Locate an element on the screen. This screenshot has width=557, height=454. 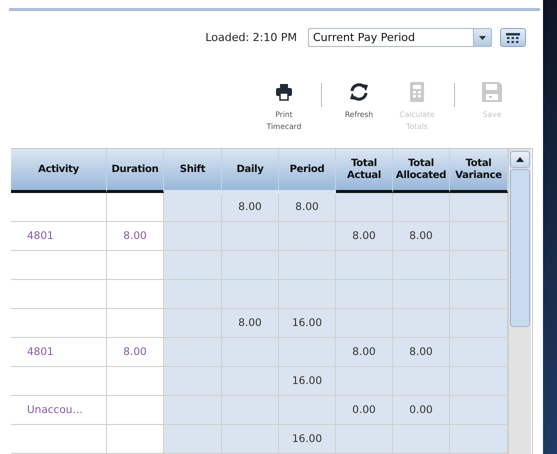
column-header: Total Variance is located at coordinates (479, 171).